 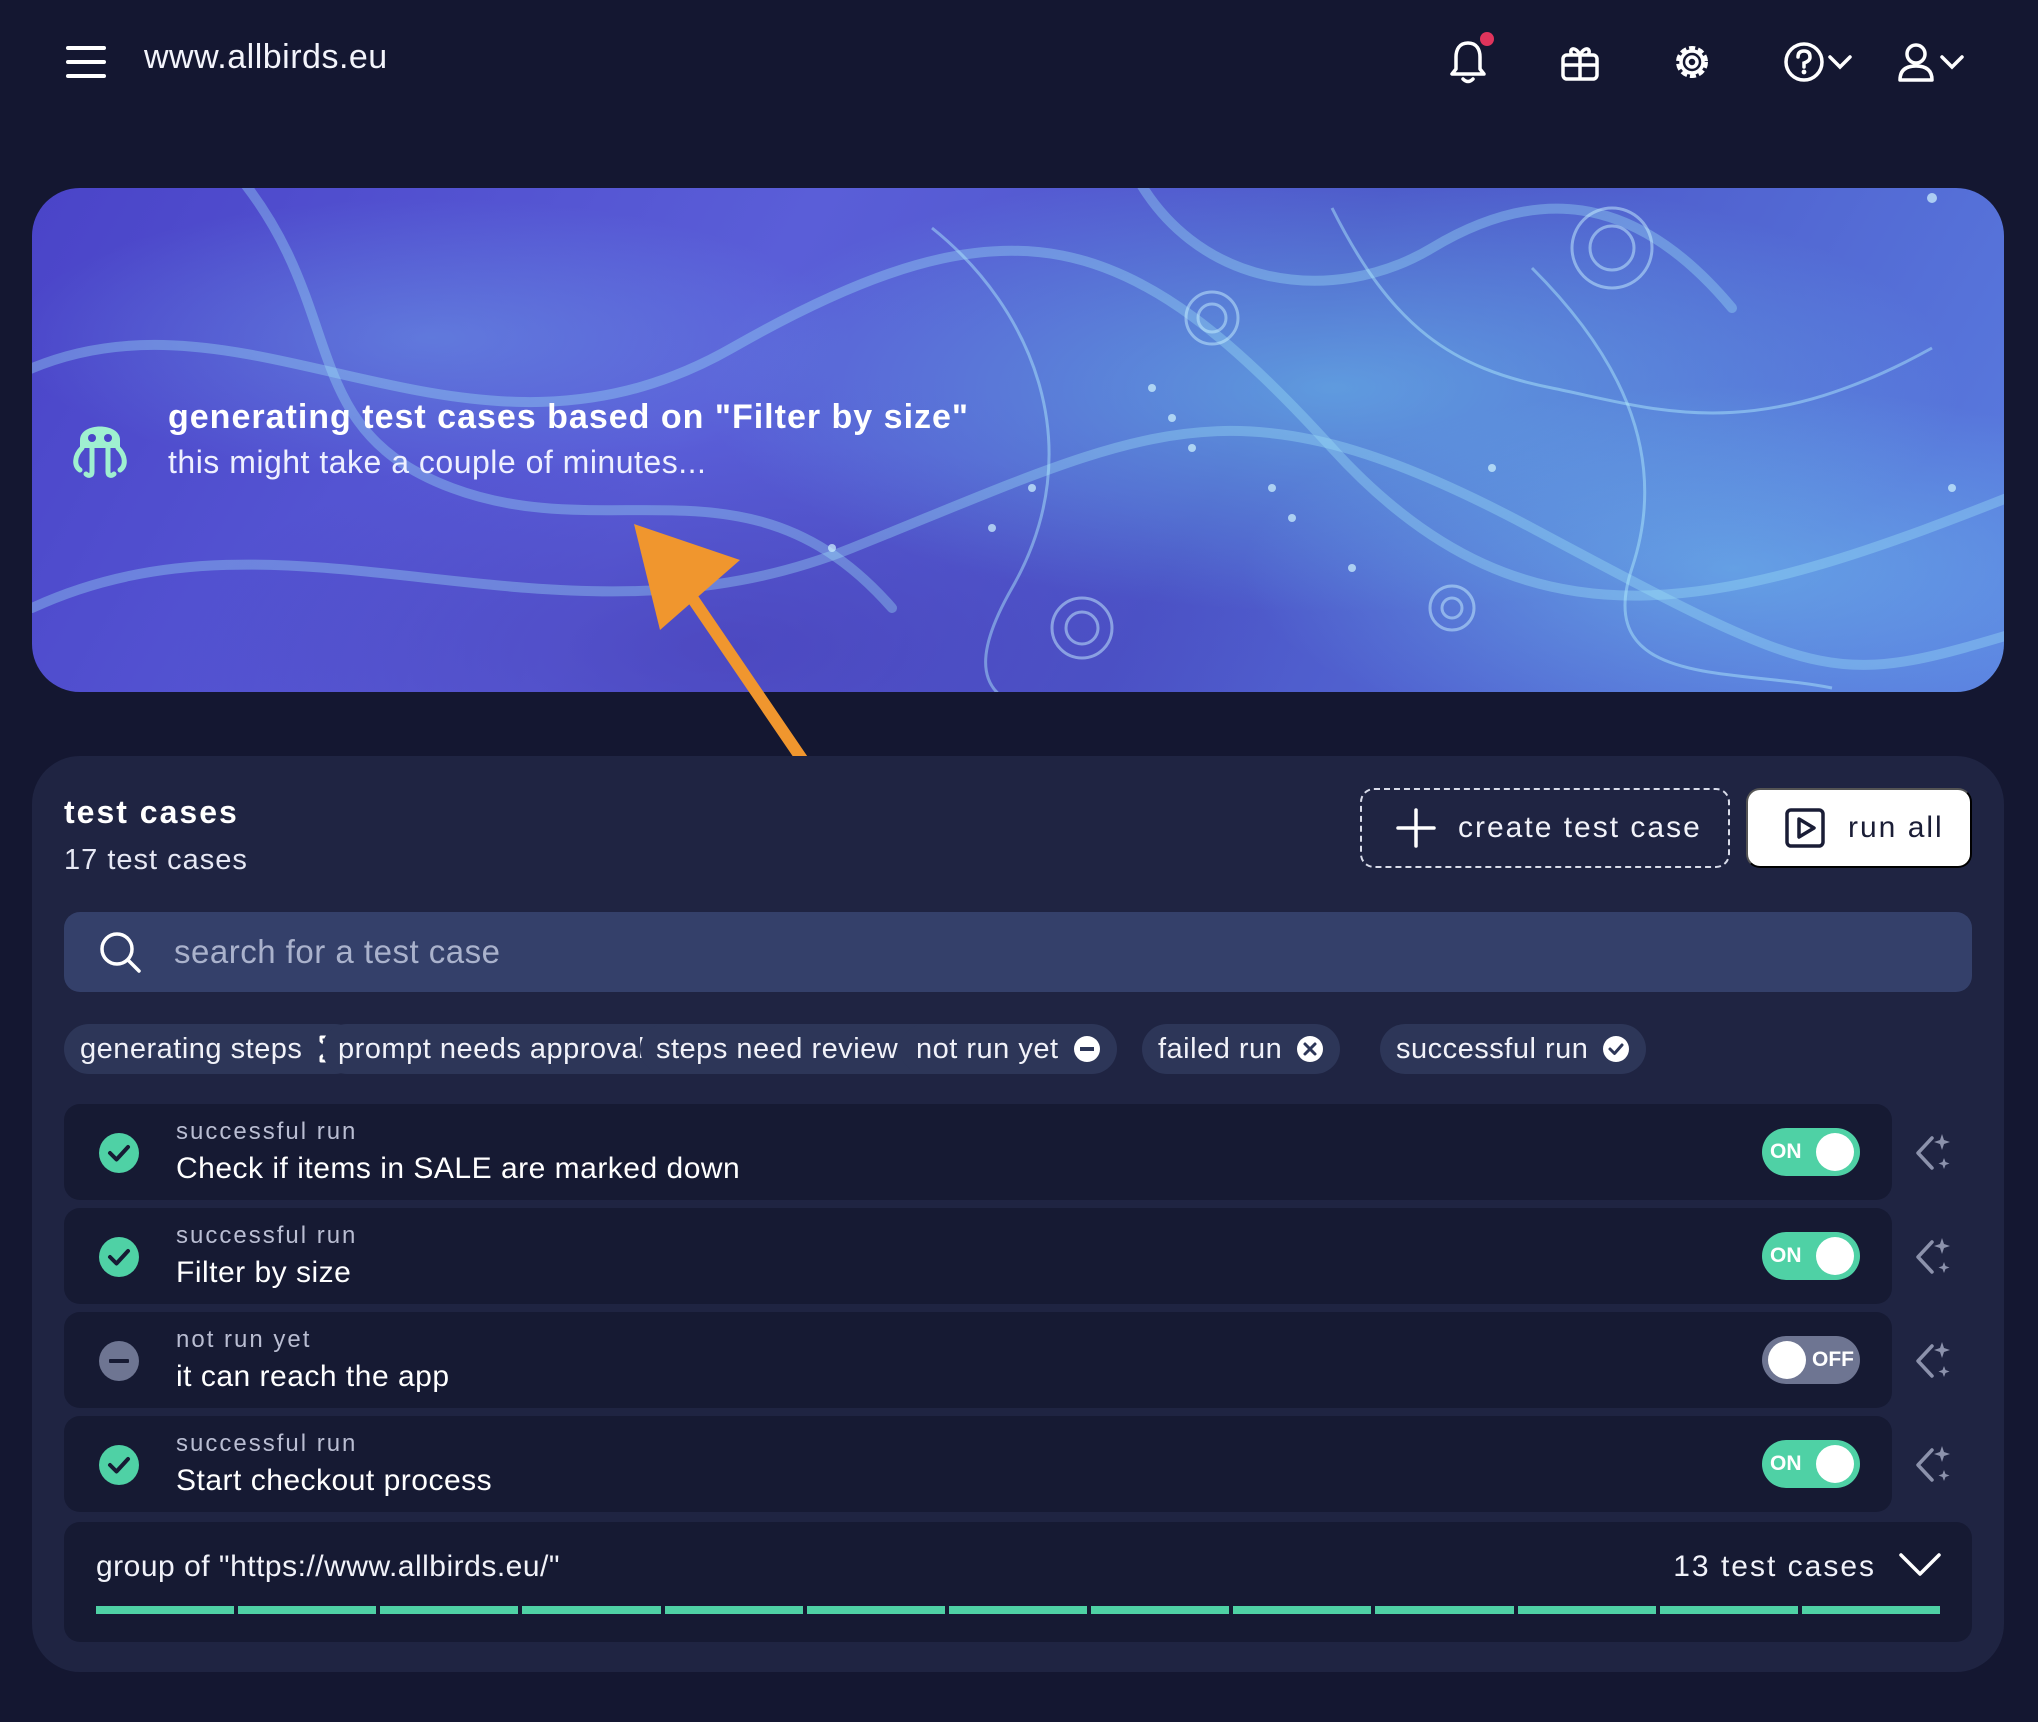 What do you see at coordinates (1019, 62) in the screenshot?
I see `top-bar: www.allbirds.eu` at bounding box center [1019, 62].